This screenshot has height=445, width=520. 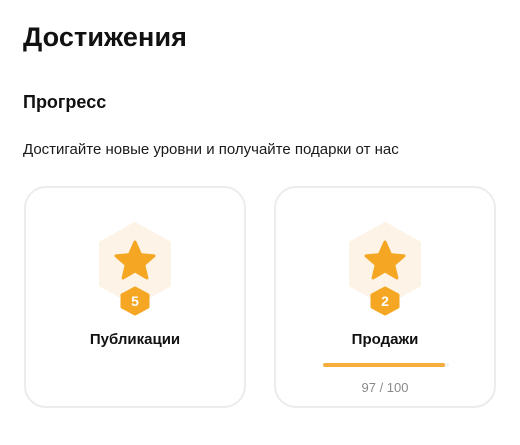 What do you see at coordinates (385, 387) in the screenshot?
I see `progress-text: 97 / 100` at bounding box center [385, 387].